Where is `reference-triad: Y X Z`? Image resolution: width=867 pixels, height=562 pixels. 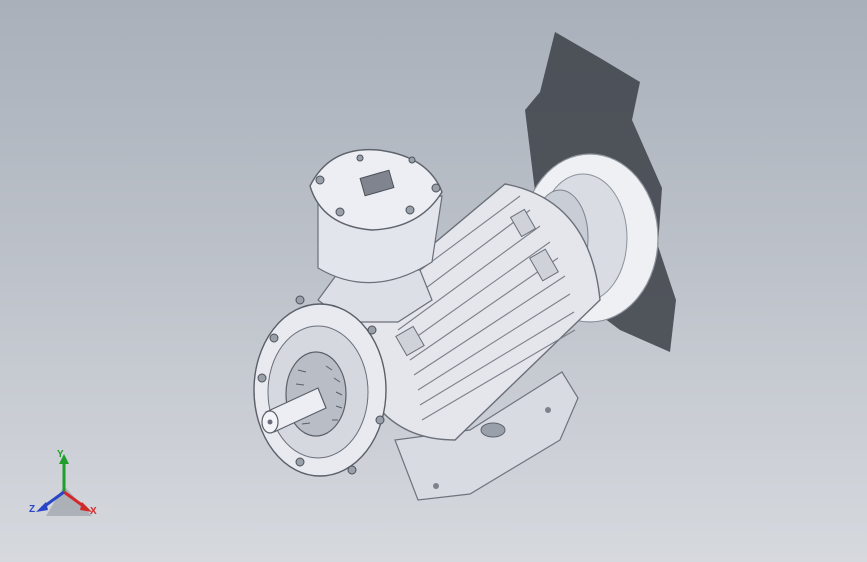
reference-triad: Y X Z is located at coordinates (67, 486).